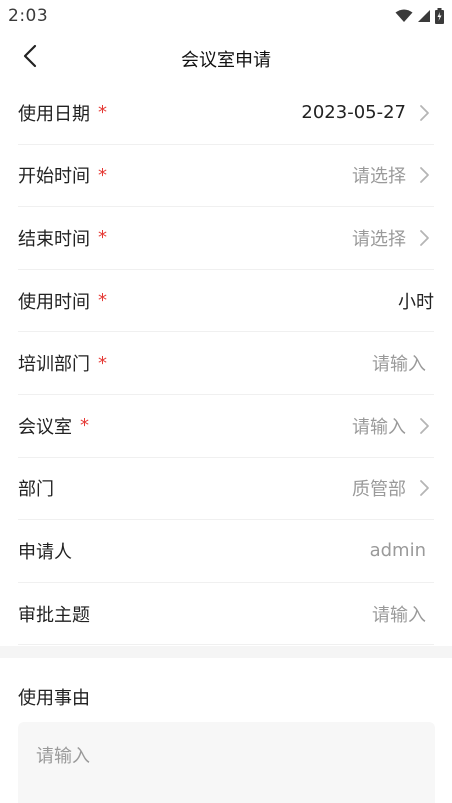  What do you see at coordinates (226, 614) in the screenshot?
I see `form-row-approval-subject: 审批主题 请输入` at bounding box center [226, 614].